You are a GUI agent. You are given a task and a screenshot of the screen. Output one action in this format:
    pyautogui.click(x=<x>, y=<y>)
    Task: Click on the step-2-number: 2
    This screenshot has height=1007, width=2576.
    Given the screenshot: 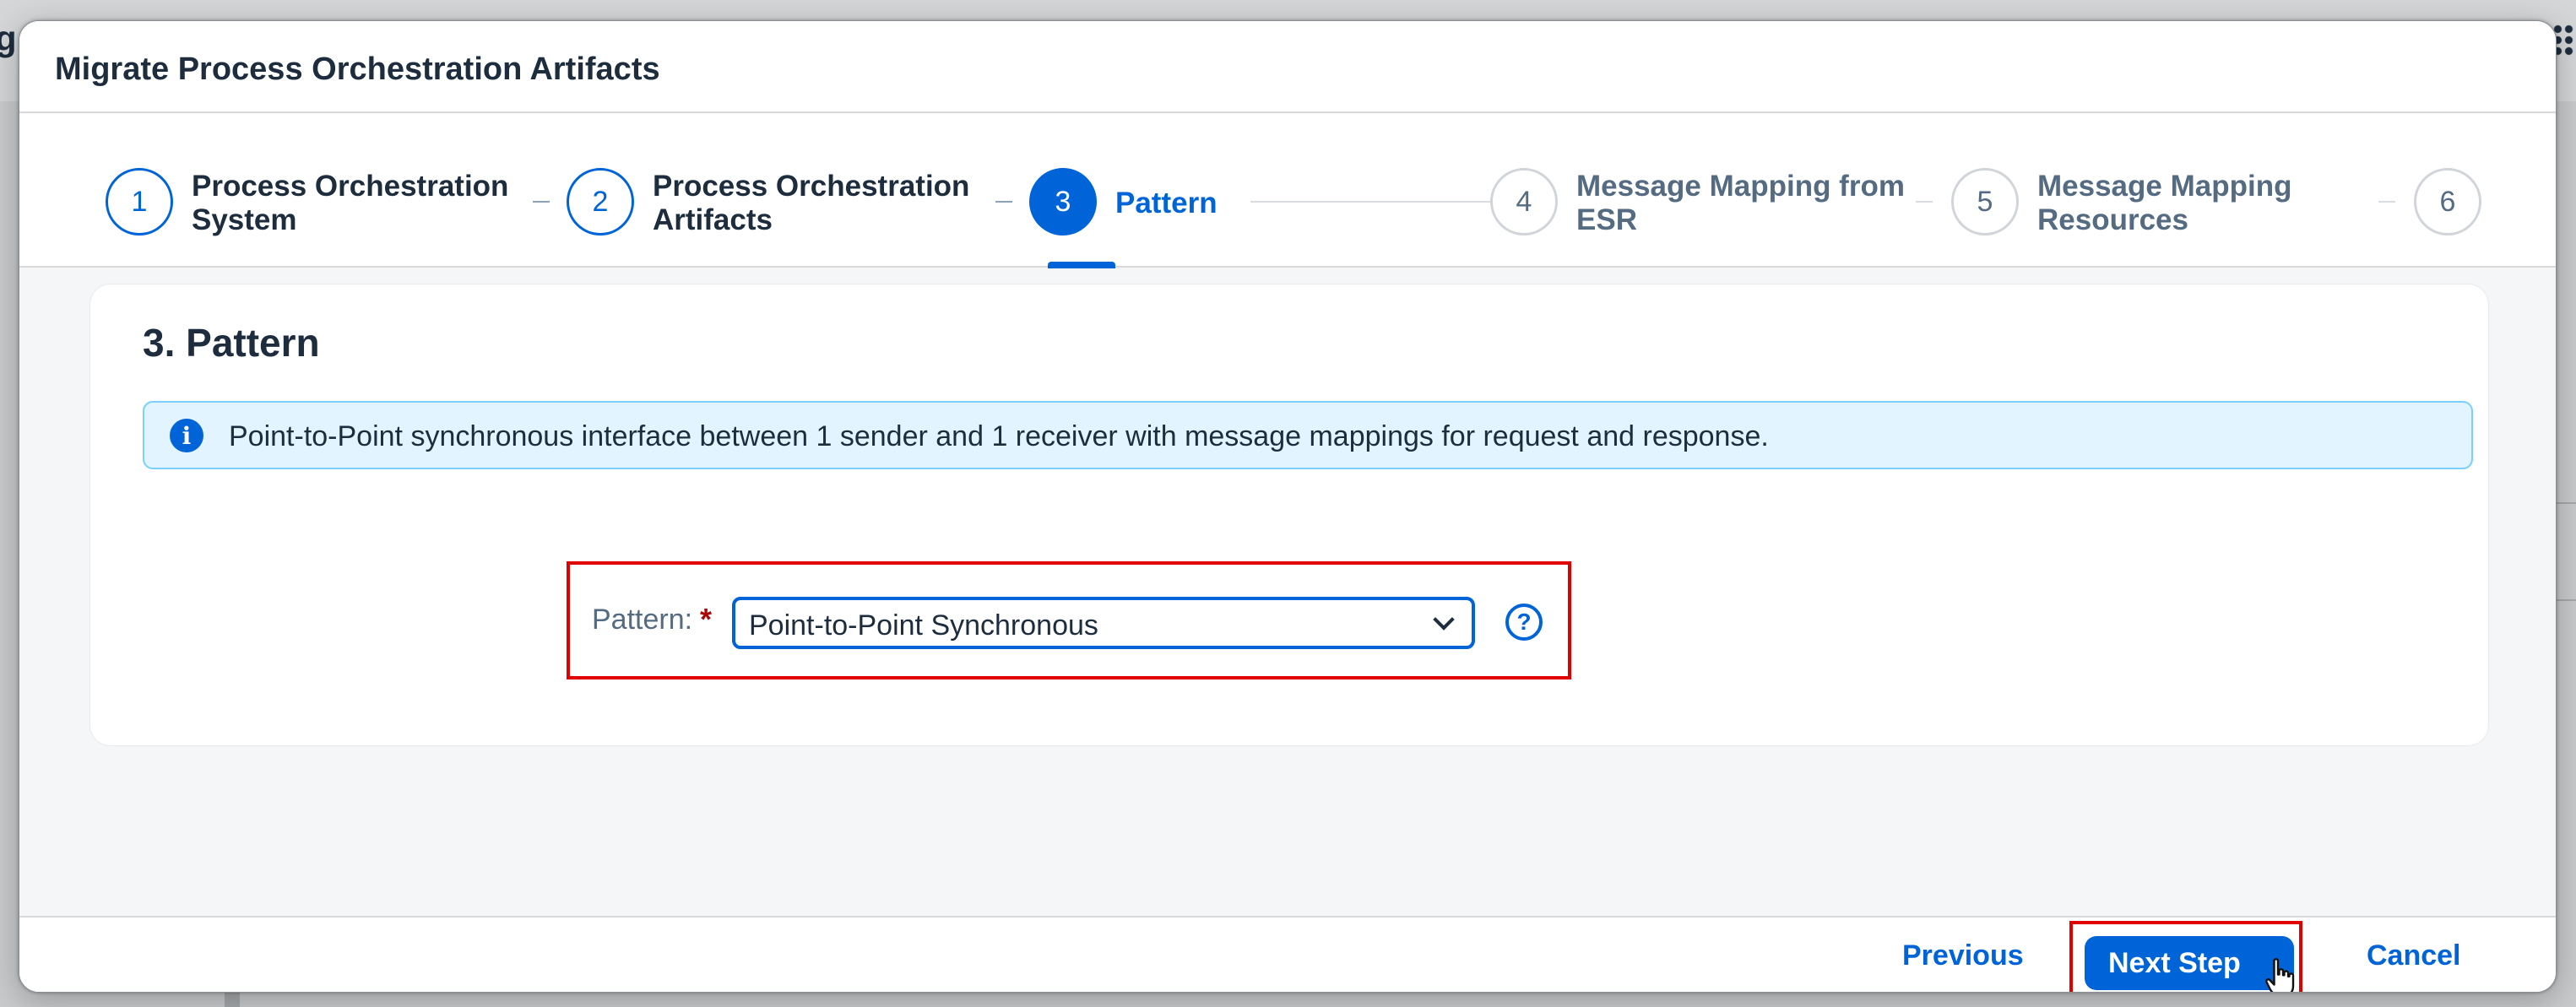 What is the action you would take?
    pyautogui.click(x=601, y=202)
    